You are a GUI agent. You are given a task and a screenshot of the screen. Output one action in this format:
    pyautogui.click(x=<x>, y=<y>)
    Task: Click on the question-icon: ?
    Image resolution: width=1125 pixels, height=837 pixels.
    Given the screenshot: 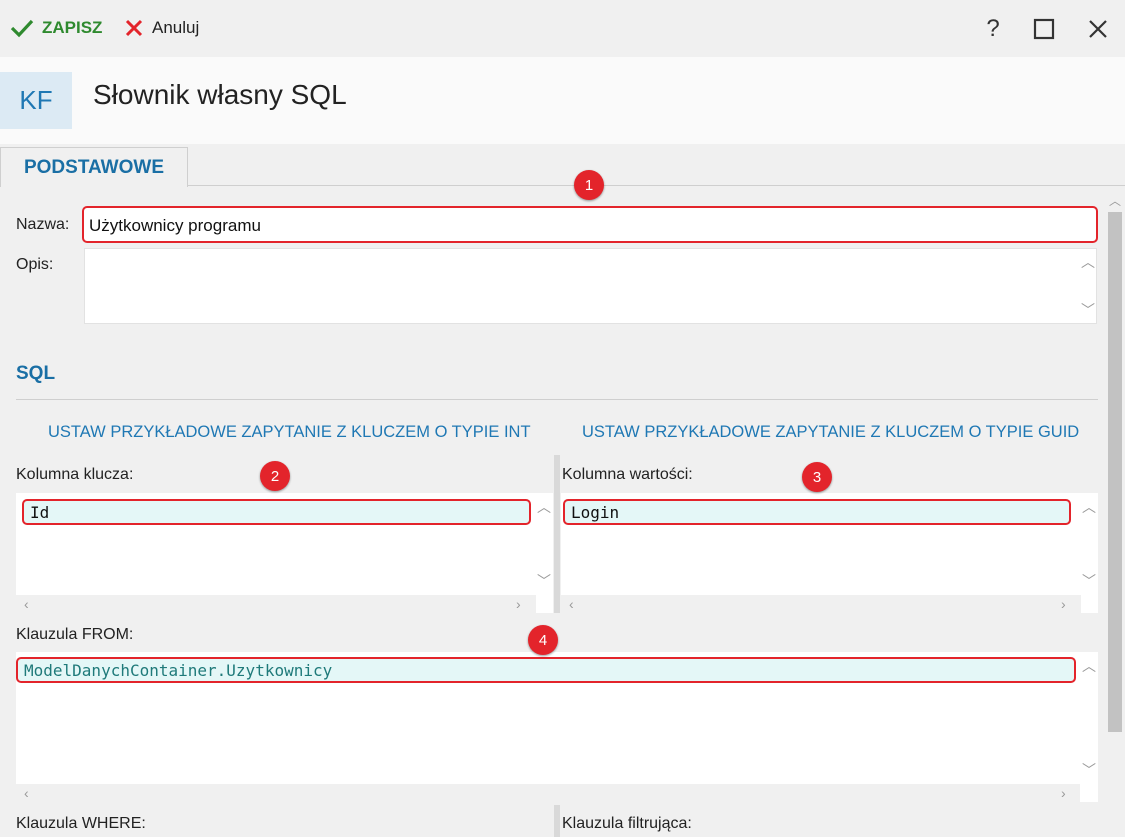 What is the action you would take?
    pyautogui.click(x=993, y=28)
    